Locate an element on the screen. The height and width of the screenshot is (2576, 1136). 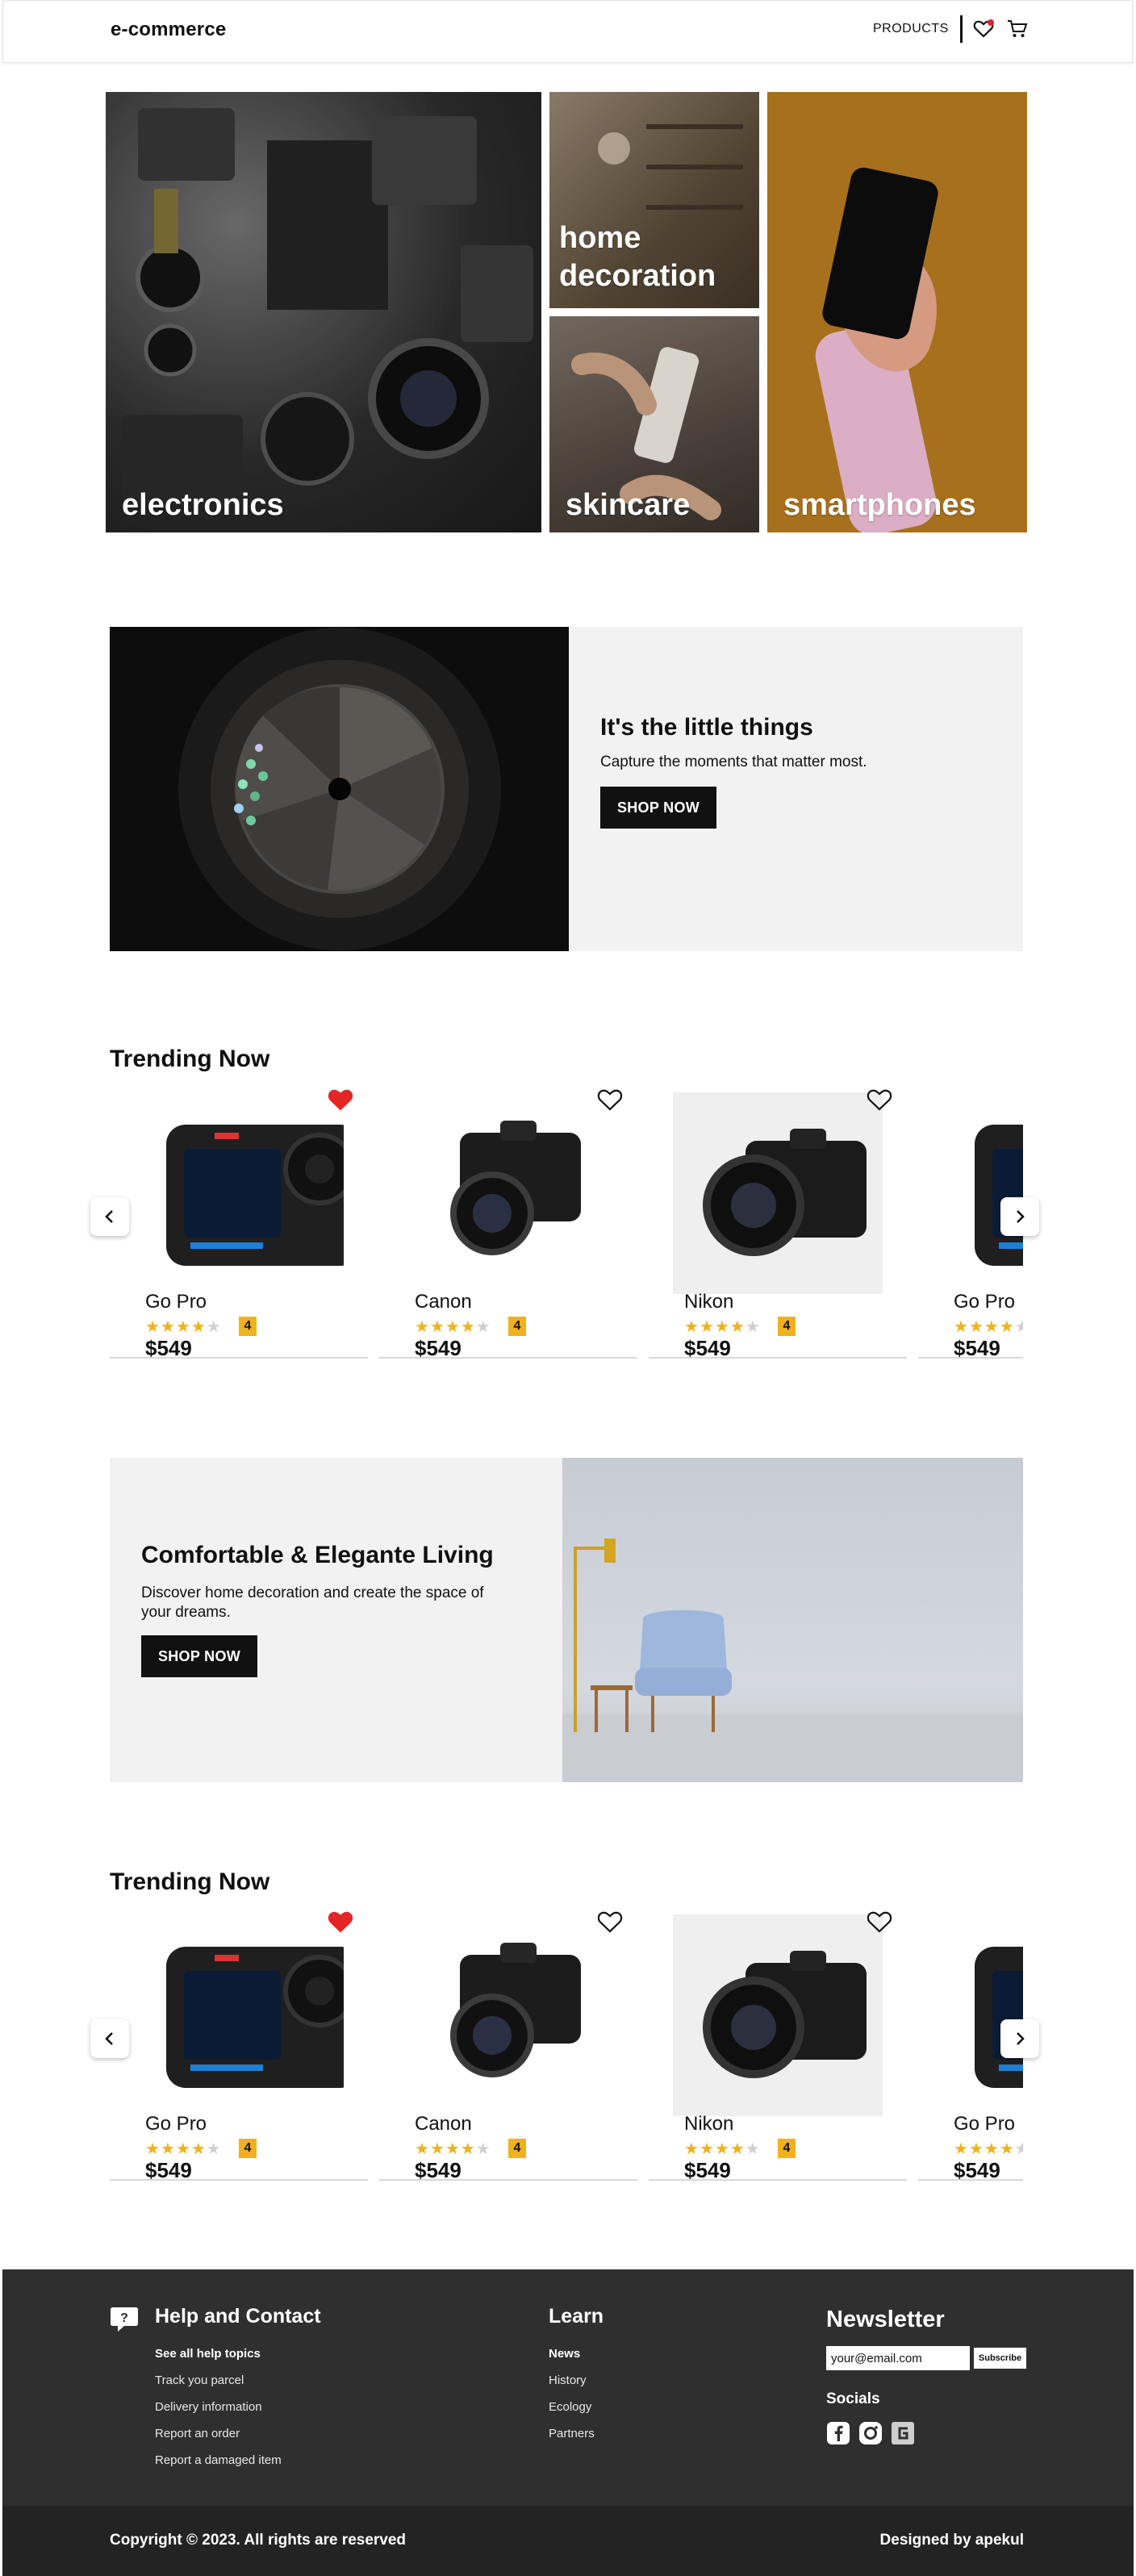
footer-learn-link: News is located at coordinates (564, 2354).